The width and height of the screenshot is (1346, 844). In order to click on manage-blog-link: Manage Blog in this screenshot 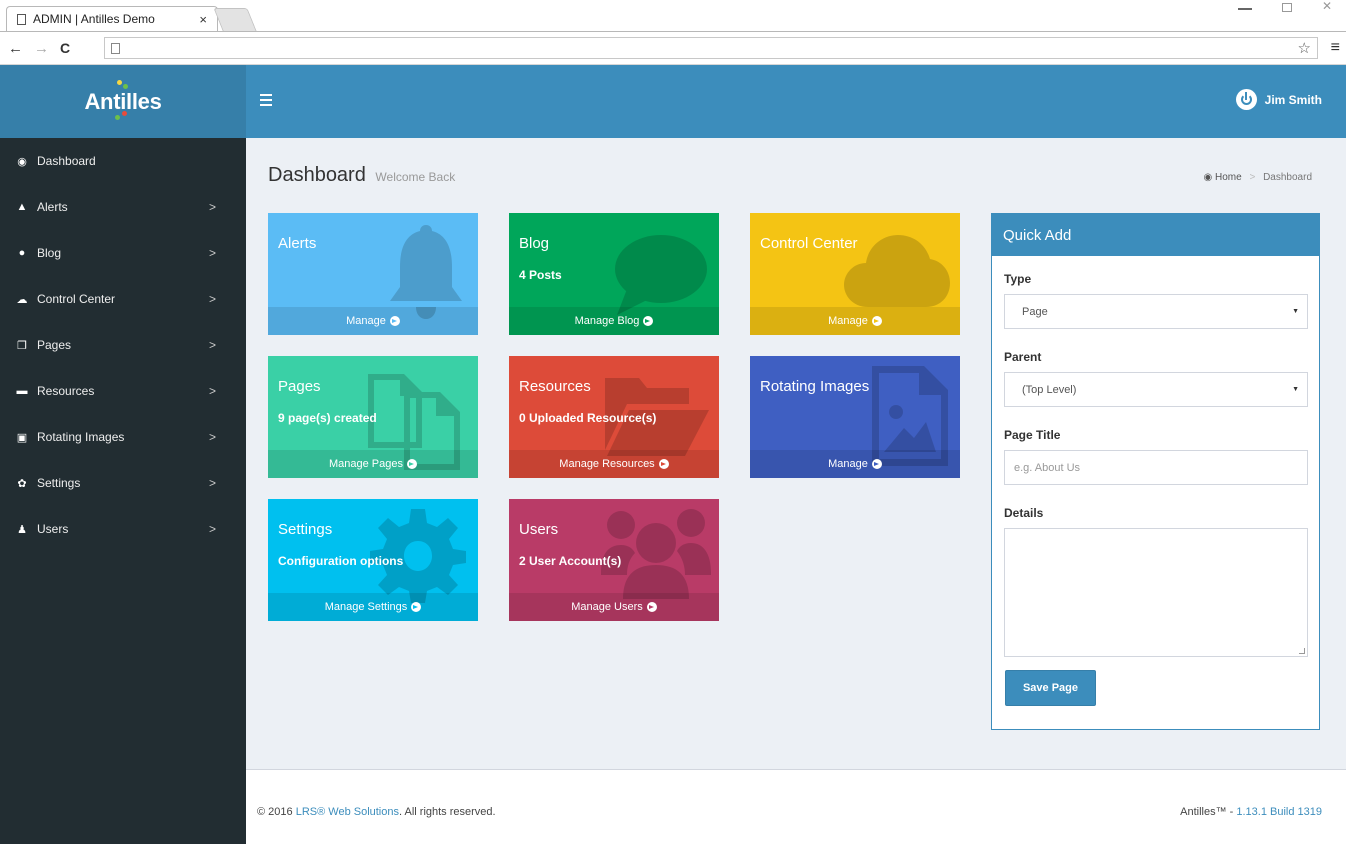, I will do `click(614, 321)`.